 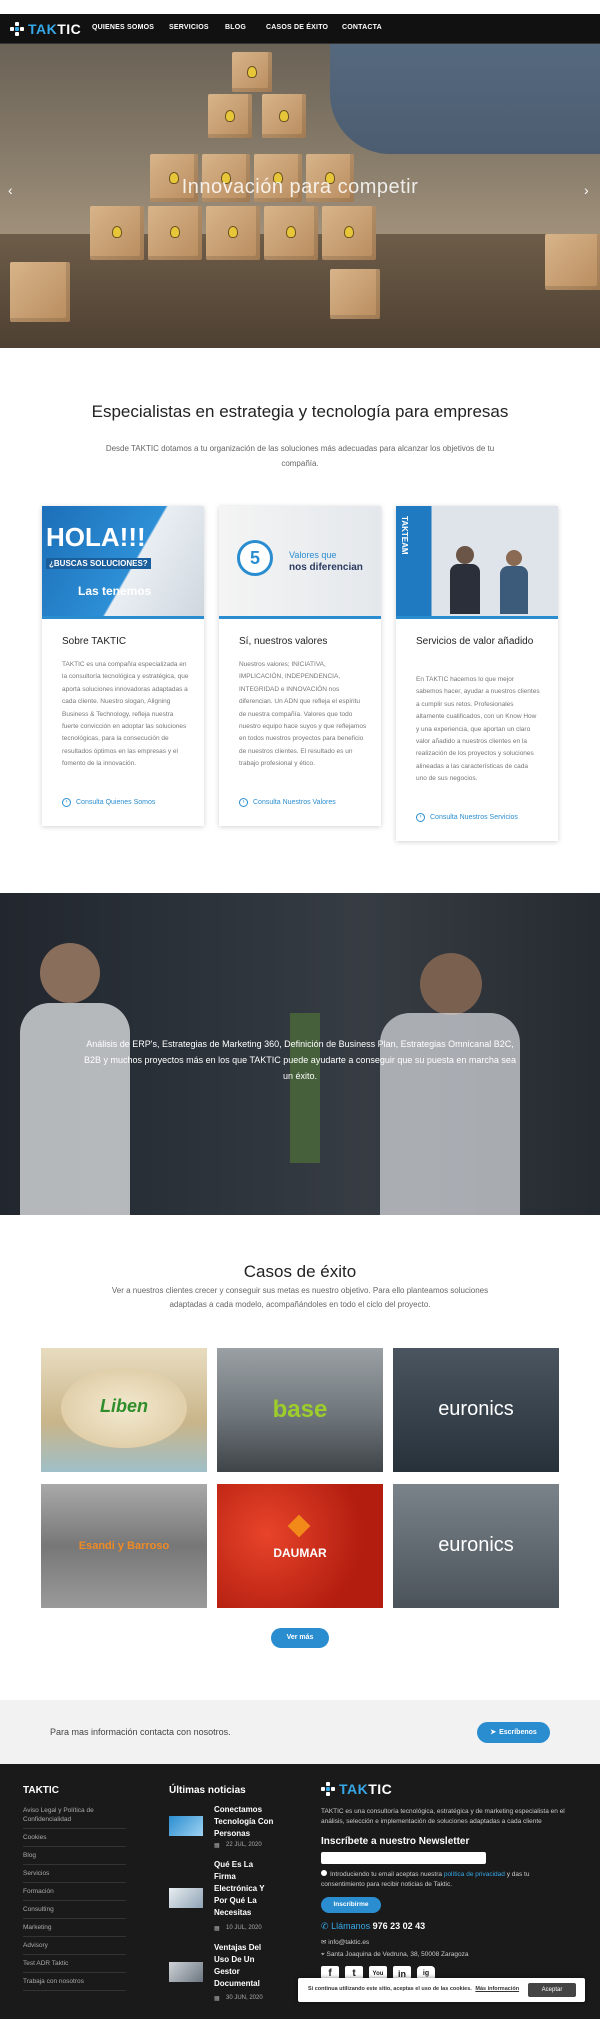 I want to click on card-link-servicios: › Consulta Nuestros Servicios, so click(x=467, y=817).